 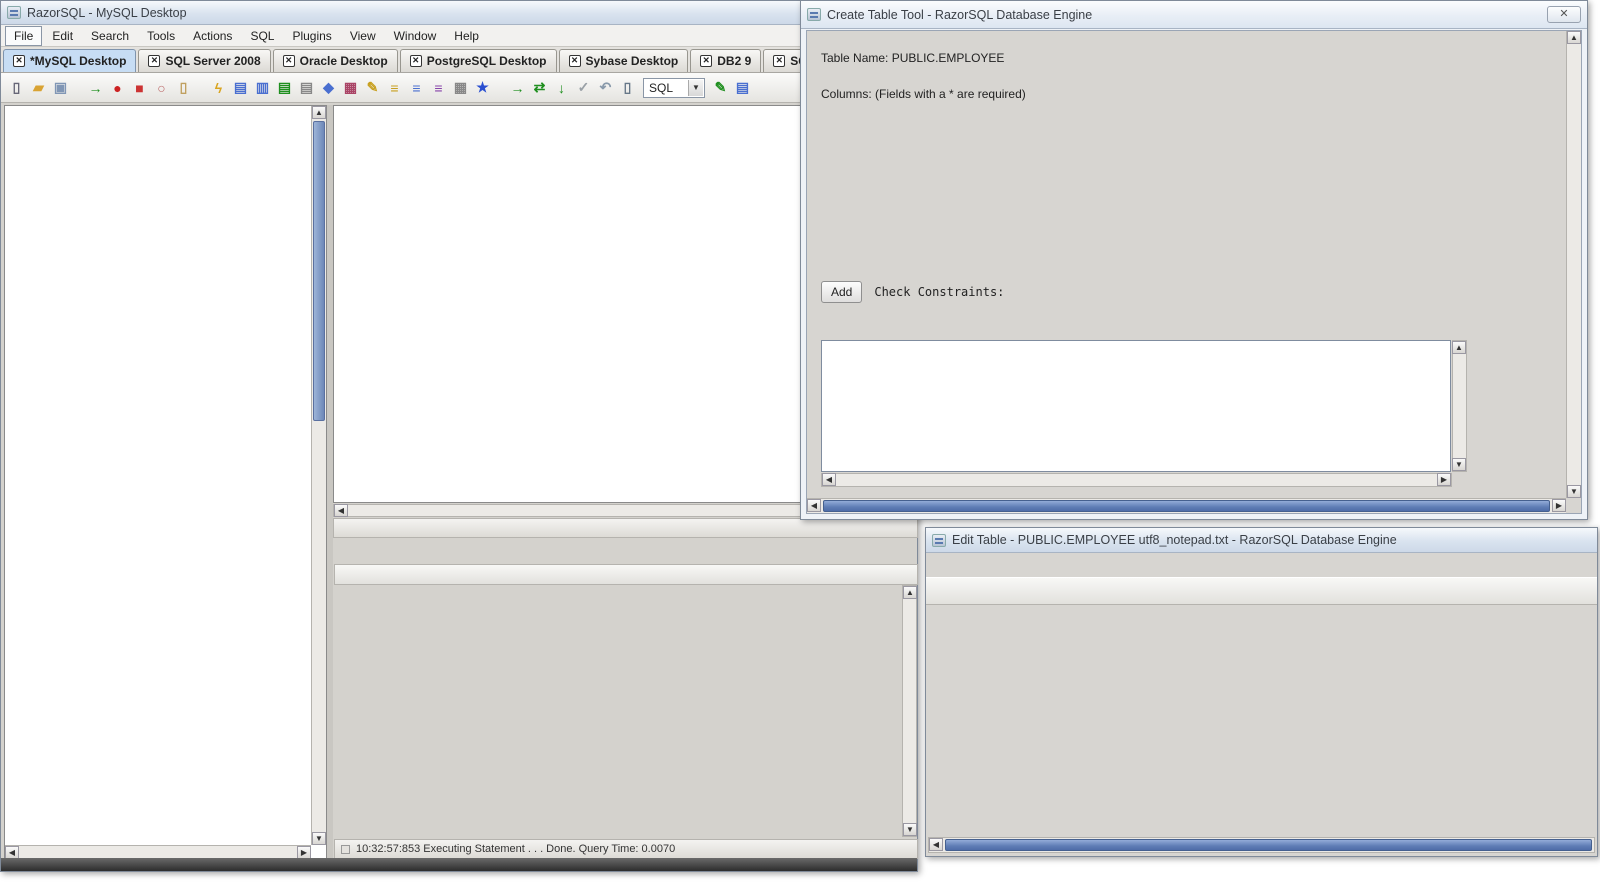 I want to click on copy-page-icon: ▤, so click(x=306, y=87).